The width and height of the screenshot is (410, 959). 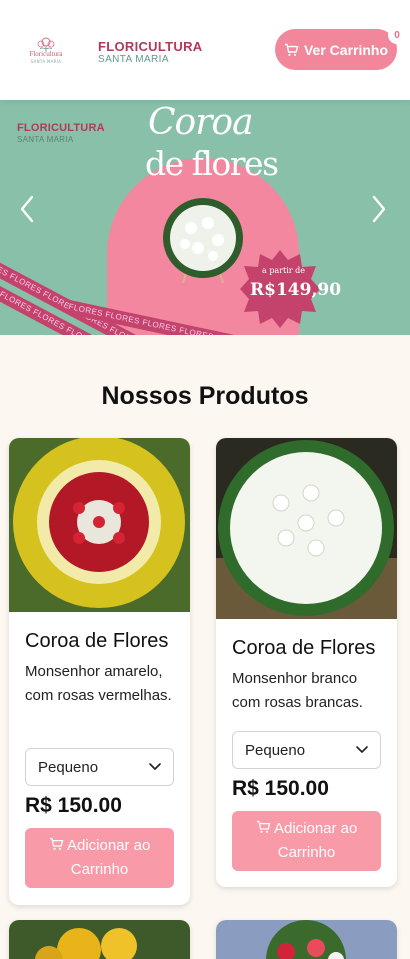 I want to click on wreath-image-icon, so click(x=203, y=241).